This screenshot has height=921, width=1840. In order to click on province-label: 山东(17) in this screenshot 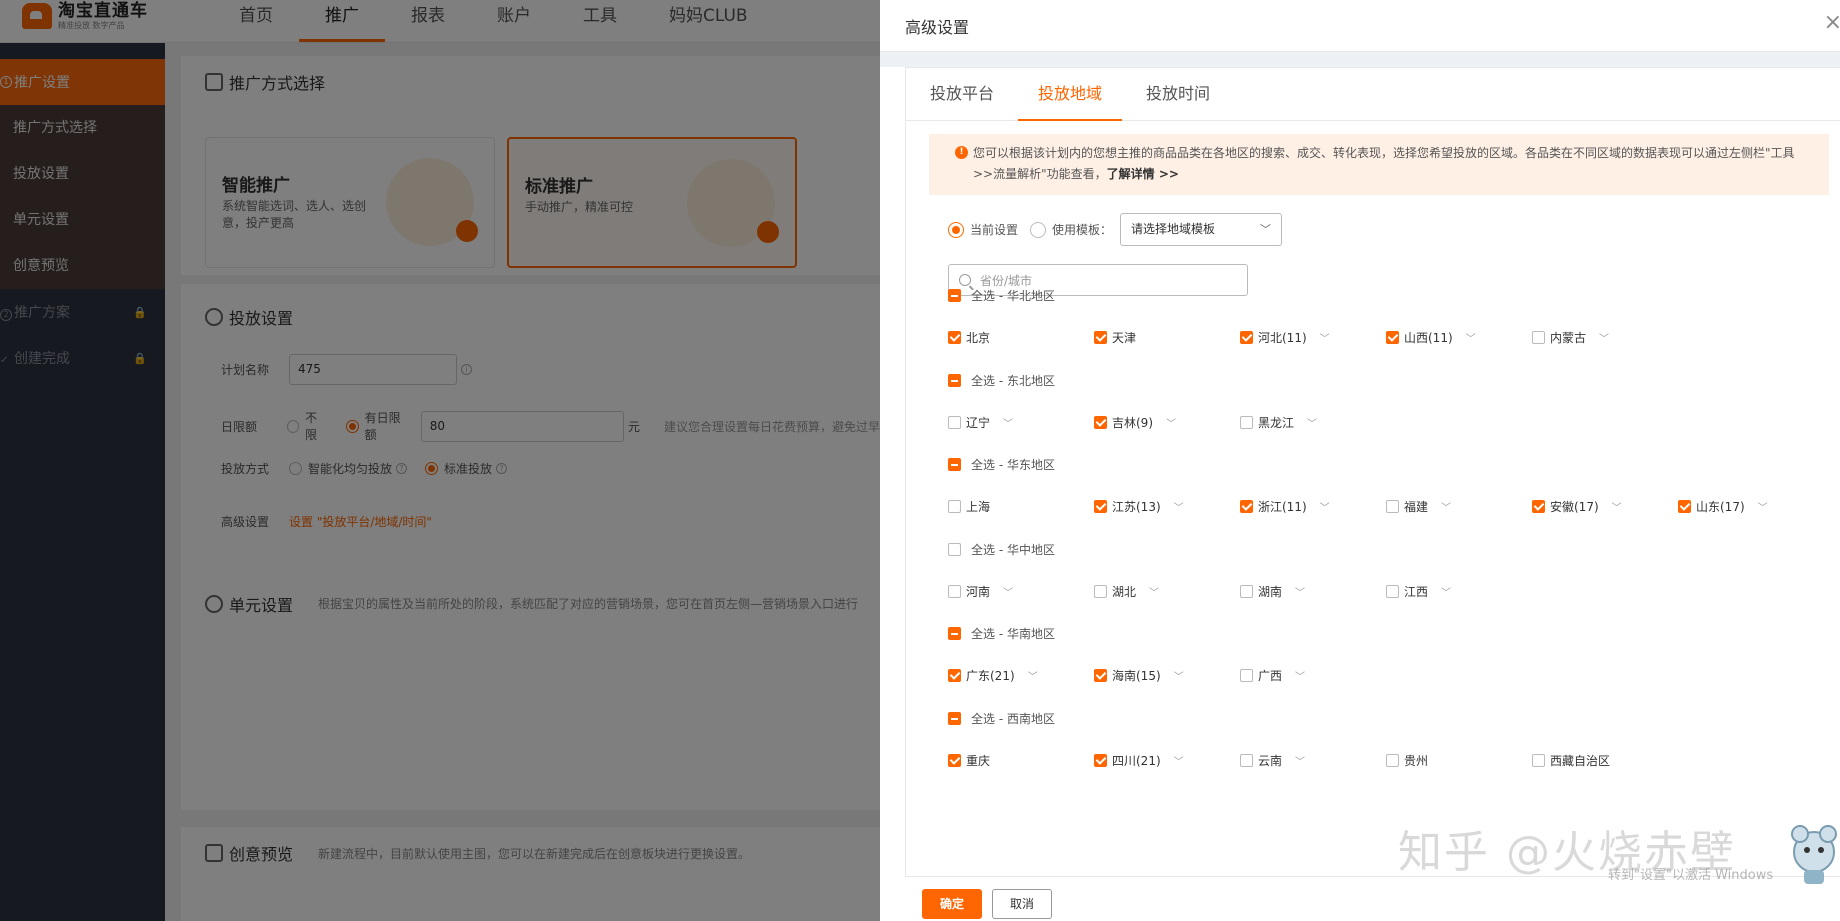, I will do `click(1720, 506)`.